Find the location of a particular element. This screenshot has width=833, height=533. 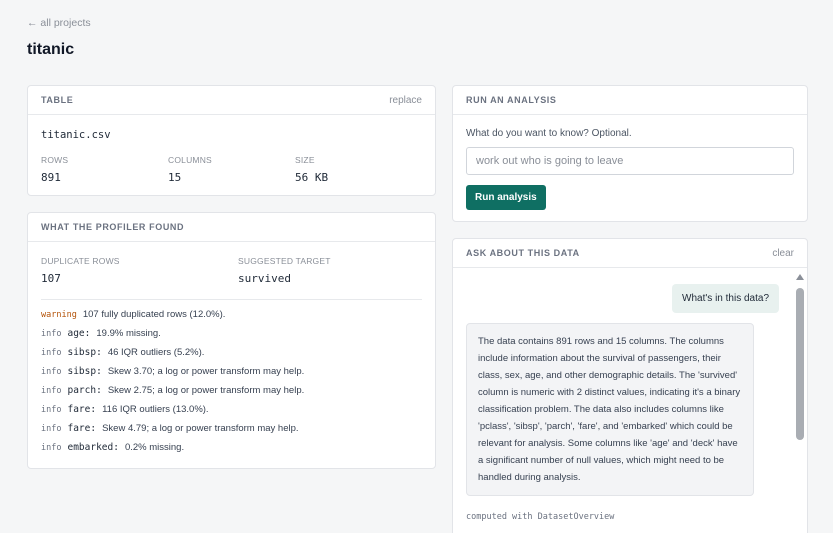

chat-card-header: ASK ABOUT THIS DATA clear is located at coordinates (630, 253).